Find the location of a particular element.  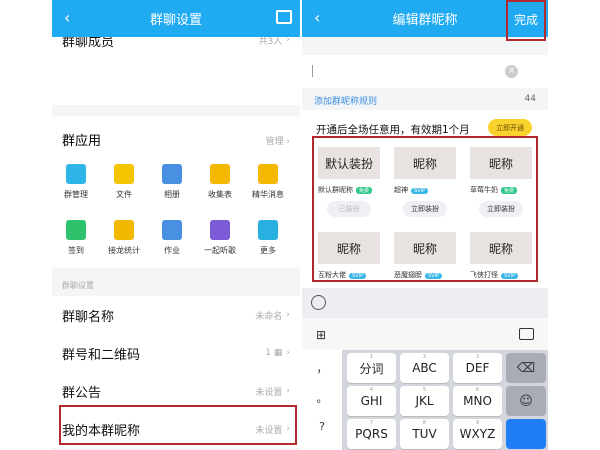

key-label: TUV is located at coordinates (424, 434).